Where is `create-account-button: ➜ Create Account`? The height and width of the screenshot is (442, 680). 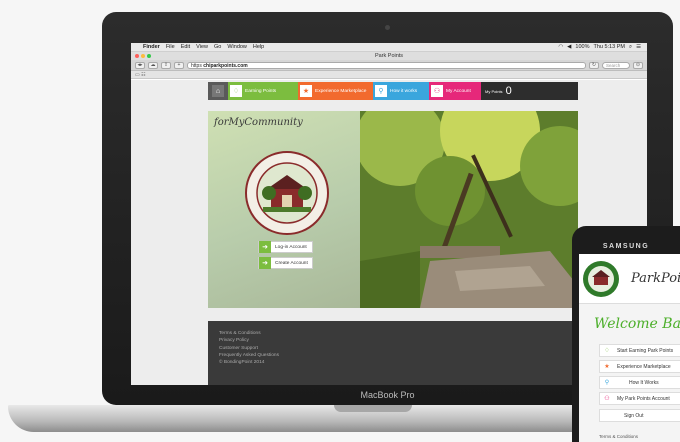 create-account-button: ➜ Create Account is located at coordinates (285, 263).